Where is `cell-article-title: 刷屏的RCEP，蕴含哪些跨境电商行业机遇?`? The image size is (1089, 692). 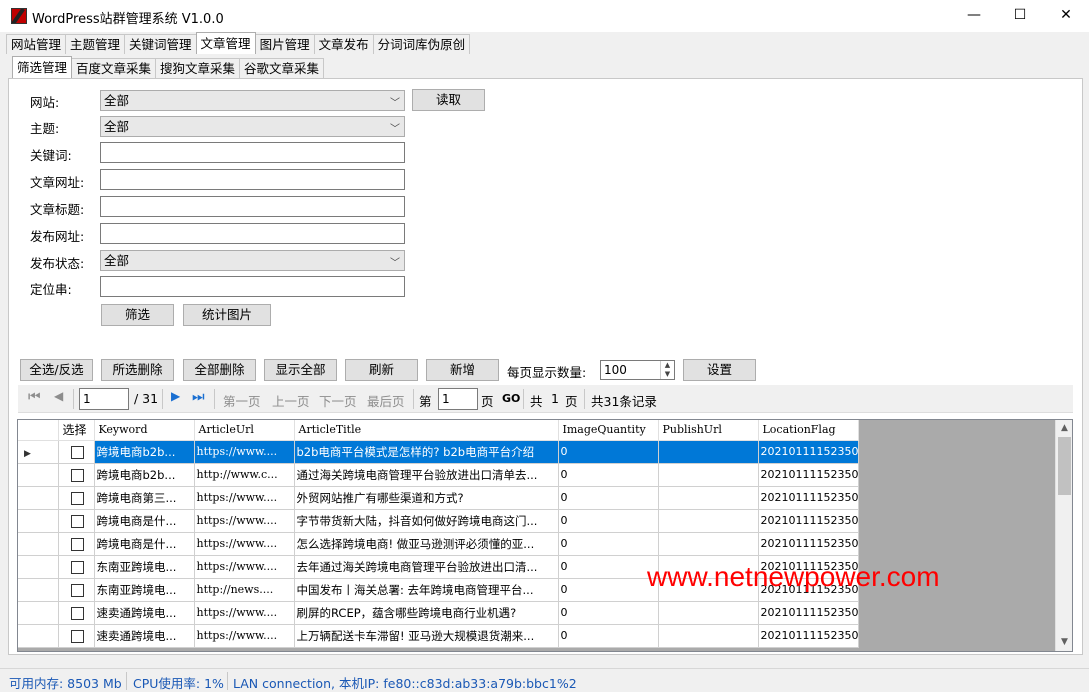
cell-article-title: 刷屏的RCEP，蕴含哪些跨境电商行业机遇? is located at coordinates (426, 613).